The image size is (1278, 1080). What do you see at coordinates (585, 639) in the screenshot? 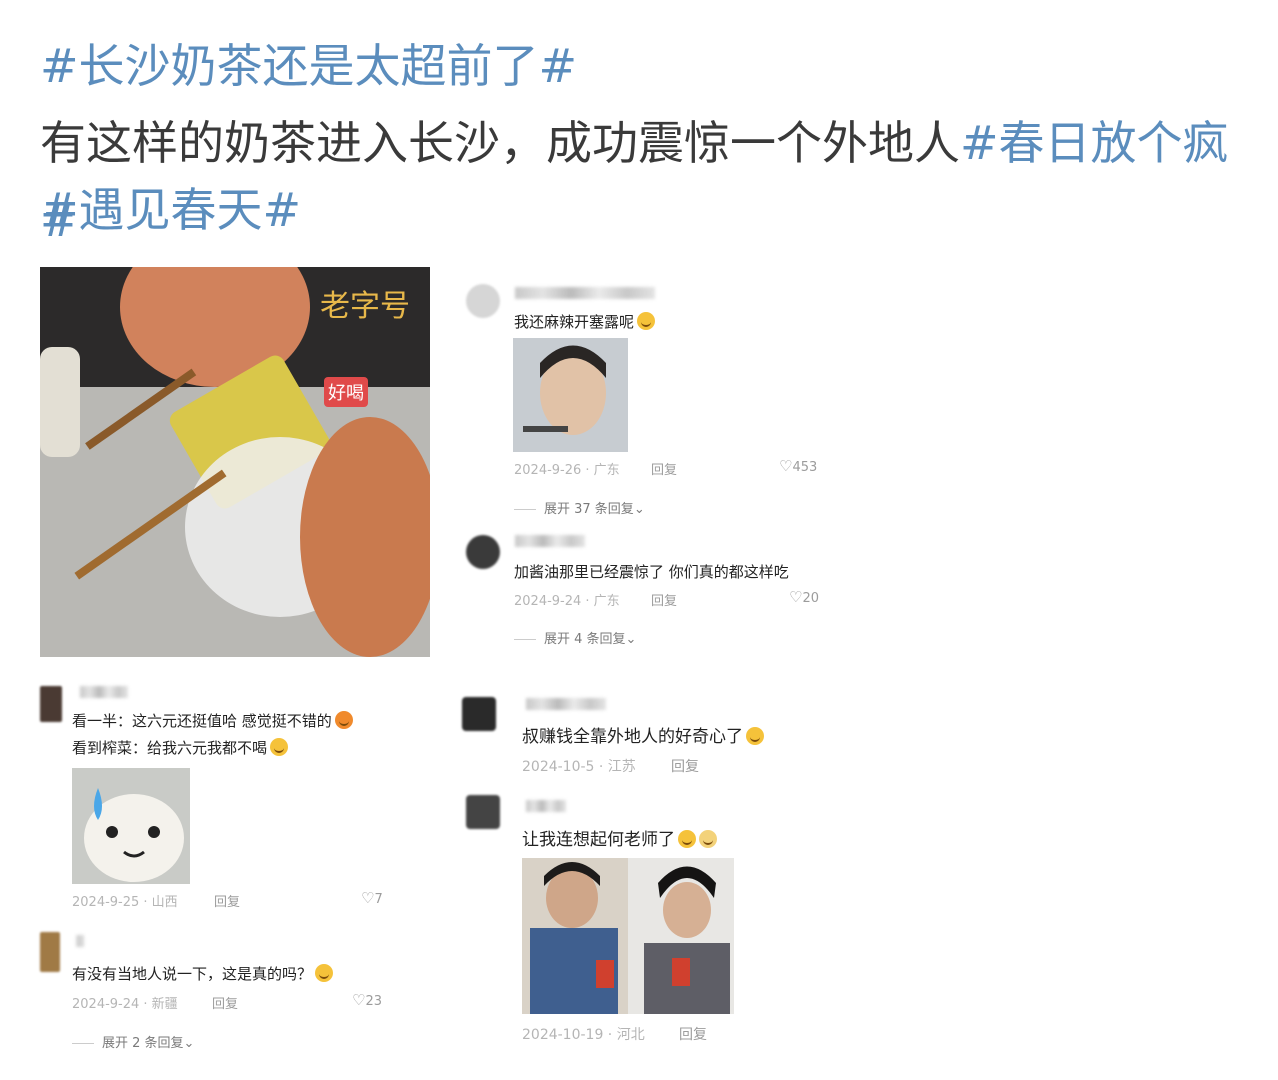
I see `expand-replies-label: 展开 4 条回复` at bounding box center [585, 639].